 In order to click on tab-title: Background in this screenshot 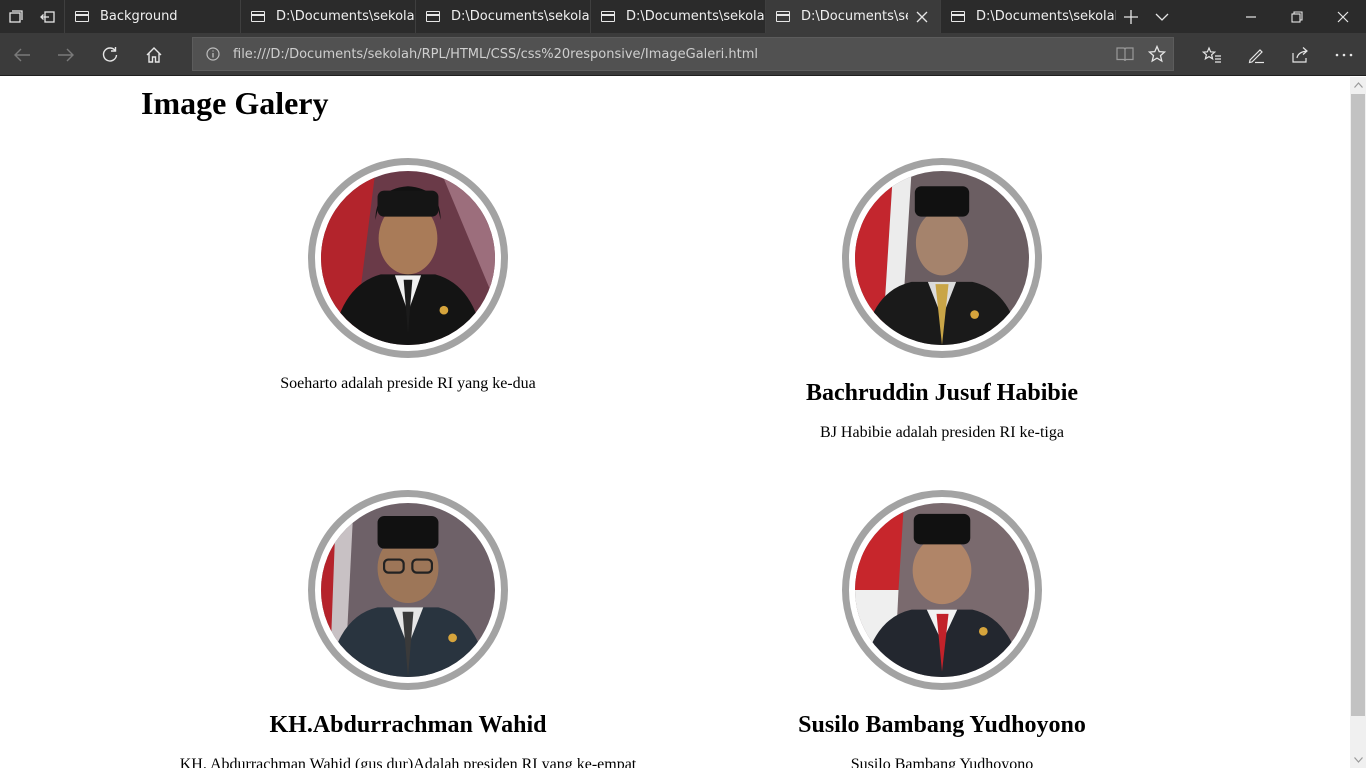, I will do `click(139, 16)`.